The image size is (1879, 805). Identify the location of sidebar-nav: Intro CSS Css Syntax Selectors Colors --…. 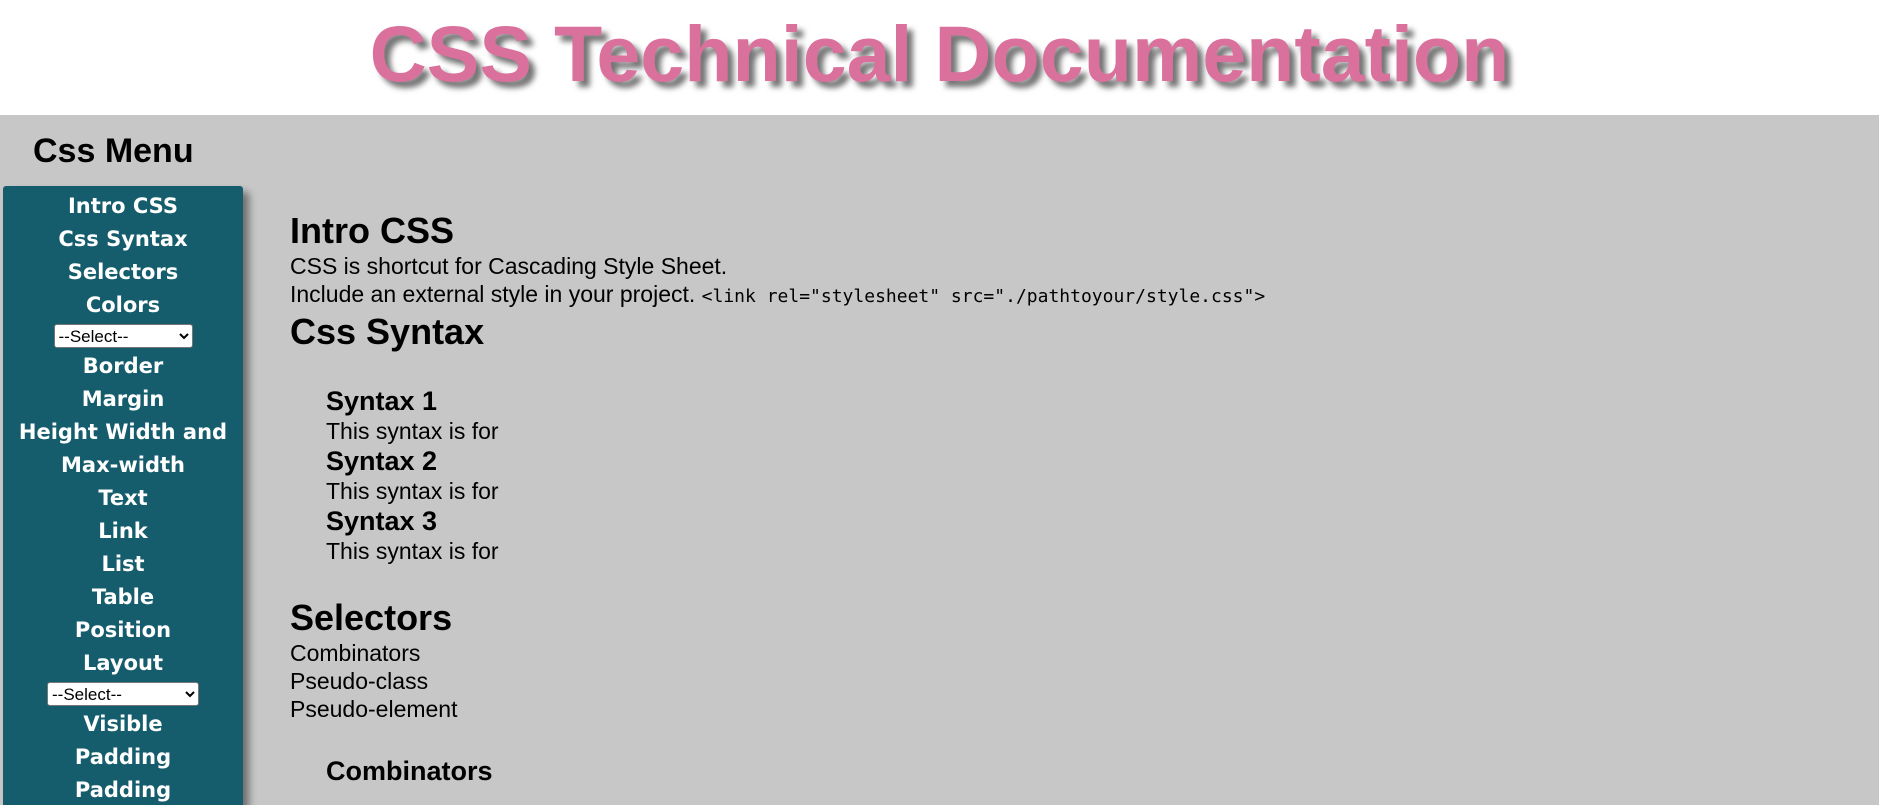
(123, 495).